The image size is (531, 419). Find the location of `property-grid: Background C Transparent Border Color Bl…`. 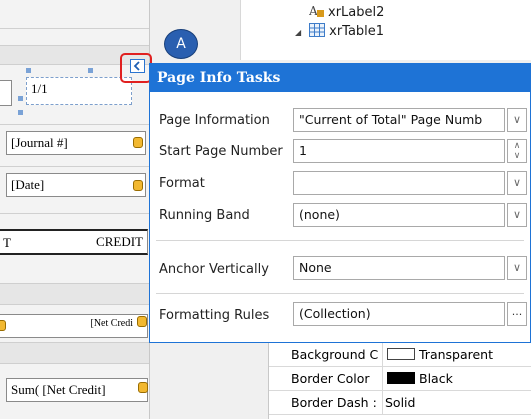

property-grid: Background C Transparent Border Color Bl… is located at coordinates (399, 381).